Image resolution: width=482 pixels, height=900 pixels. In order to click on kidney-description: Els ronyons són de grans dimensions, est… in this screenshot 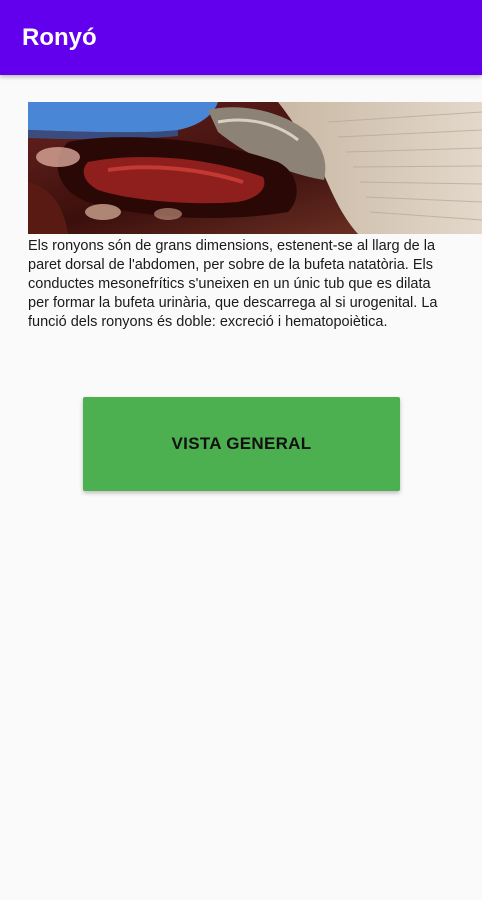, I will do `click(233, 284)`.